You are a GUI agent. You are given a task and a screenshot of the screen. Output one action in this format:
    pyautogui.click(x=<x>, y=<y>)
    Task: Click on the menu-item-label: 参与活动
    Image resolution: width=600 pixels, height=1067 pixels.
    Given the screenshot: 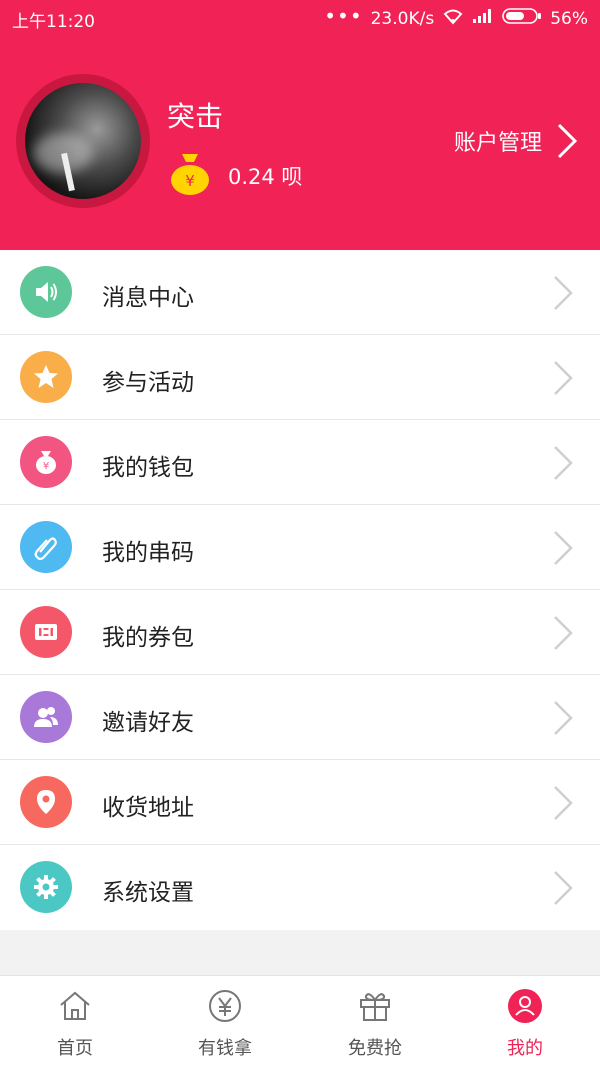 What is the action you would take?
    pyautogui.click(x=148, y=383)
    